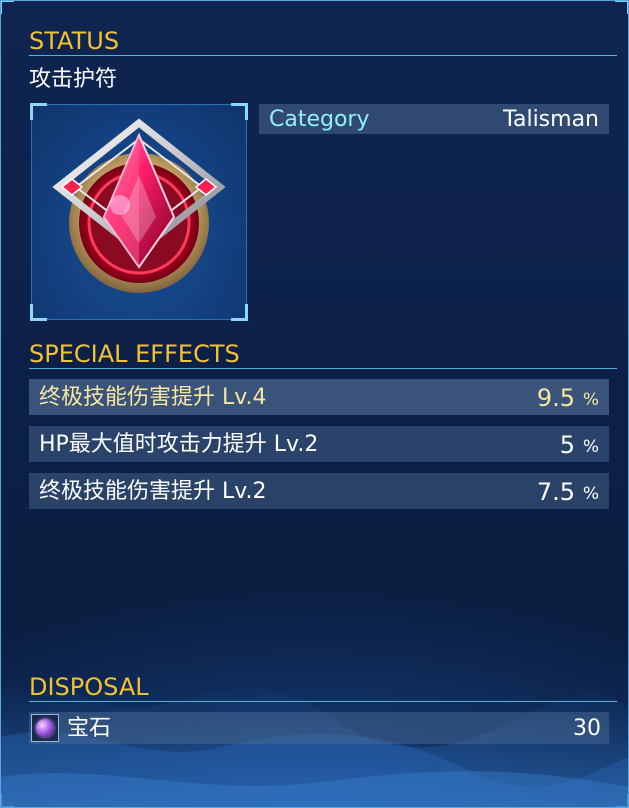  I want to click on effect-name: 终极技能伤害提升 Lv.2, so click(153, 491).